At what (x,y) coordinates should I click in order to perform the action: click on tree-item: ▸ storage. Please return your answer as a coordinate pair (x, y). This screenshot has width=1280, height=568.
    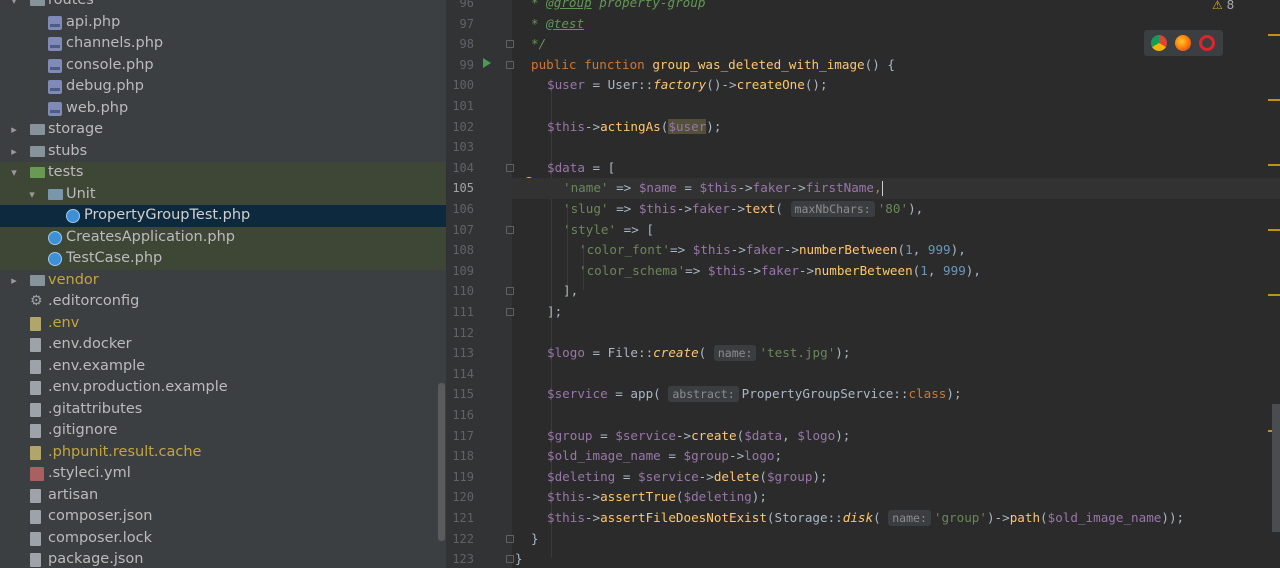
    Looking at the image, I should click on (223, 130).